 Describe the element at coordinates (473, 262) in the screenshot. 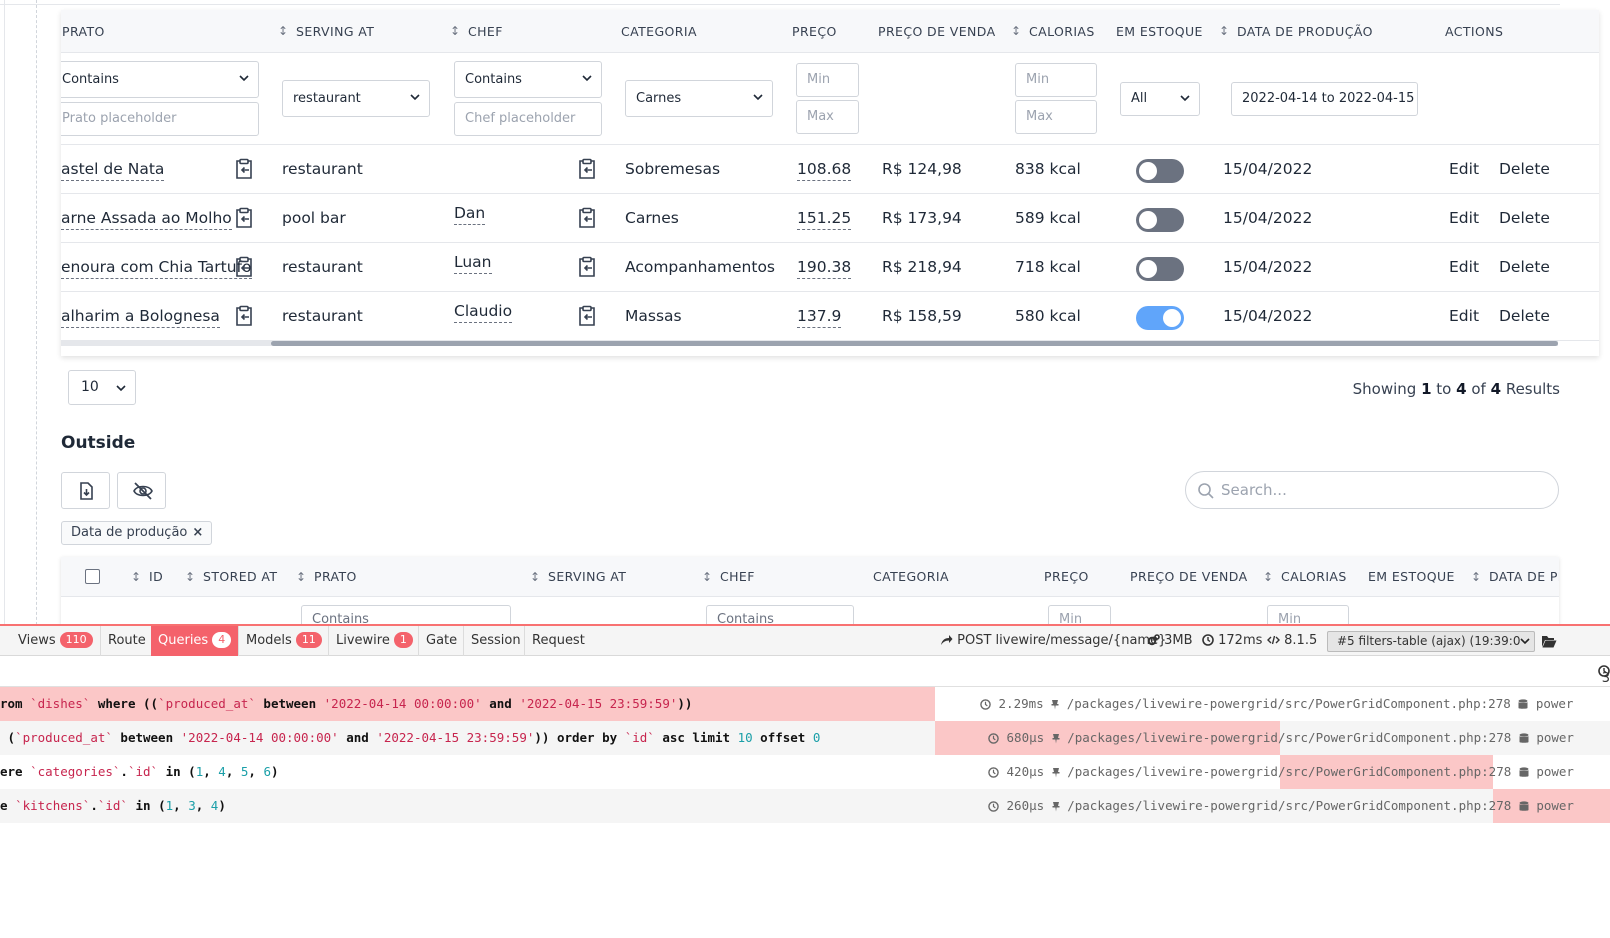

I see `chef-cell: Luan` at that location.